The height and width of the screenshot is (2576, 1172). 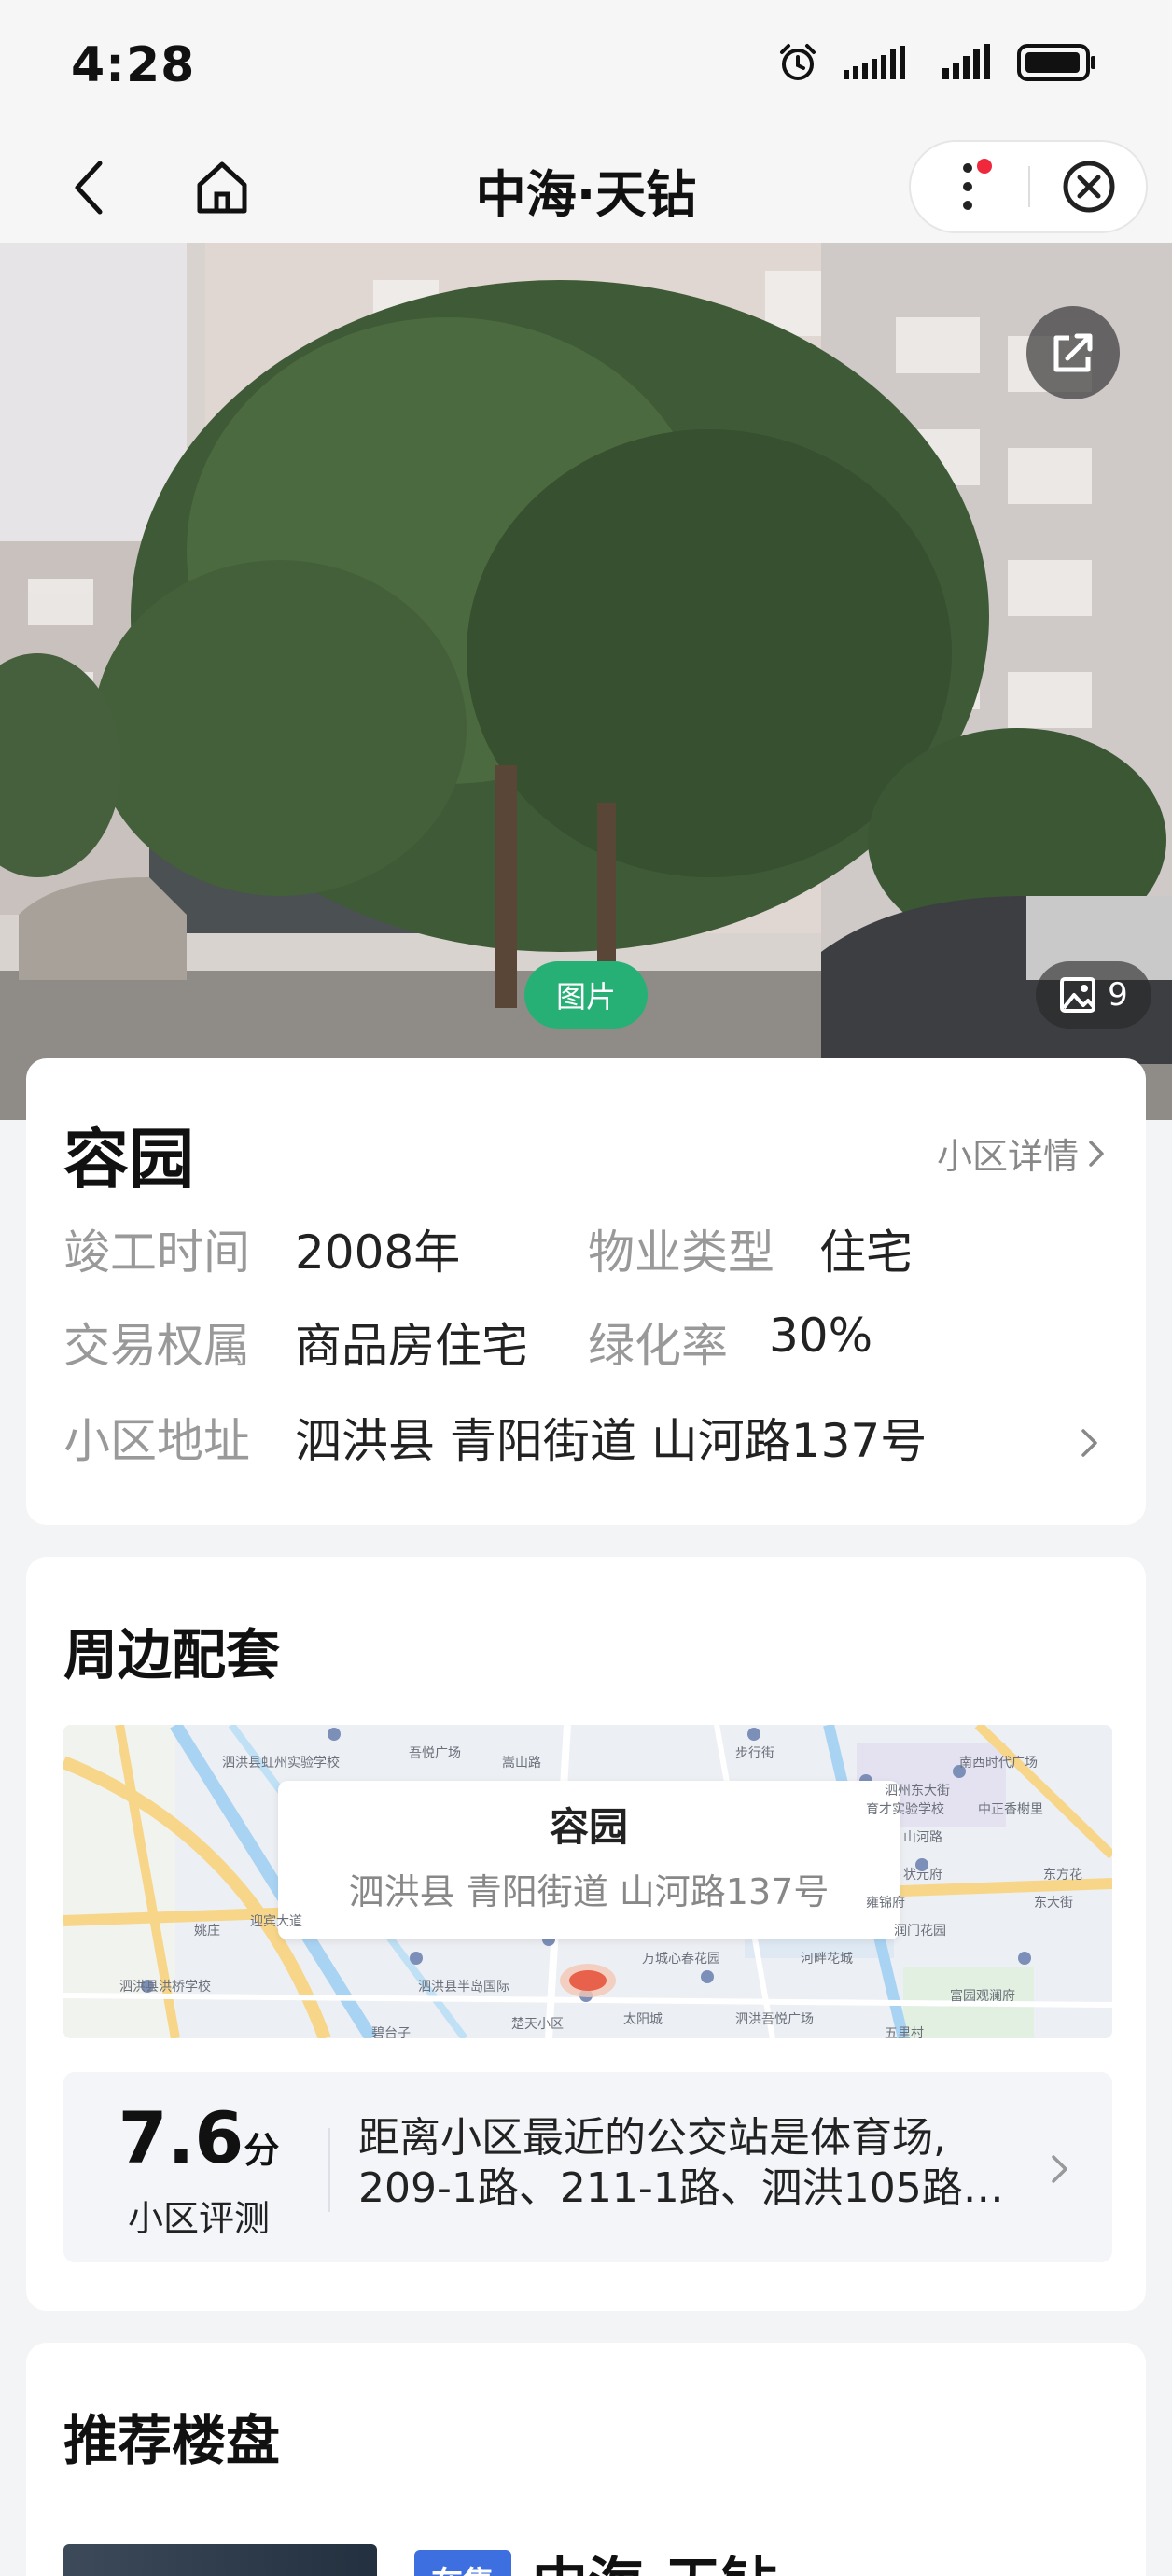 I want to click on page-title: 中海·天钻, so click(x=586, y=194).